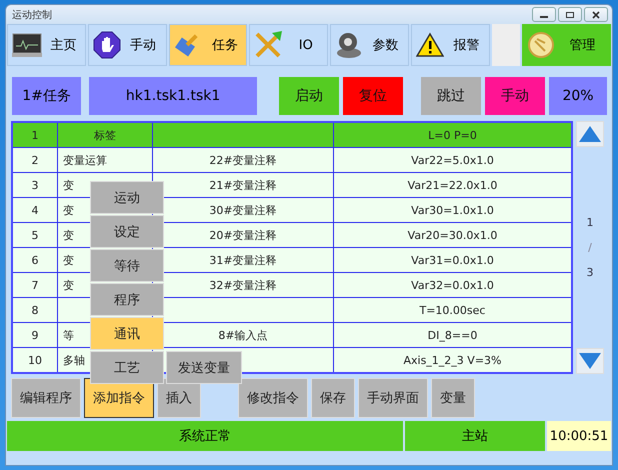 This screenshot has width=618, height=470. Describe the element at coordinates (288, 45) in the screenshot. I see `toolbar-tab: IO` at that location.